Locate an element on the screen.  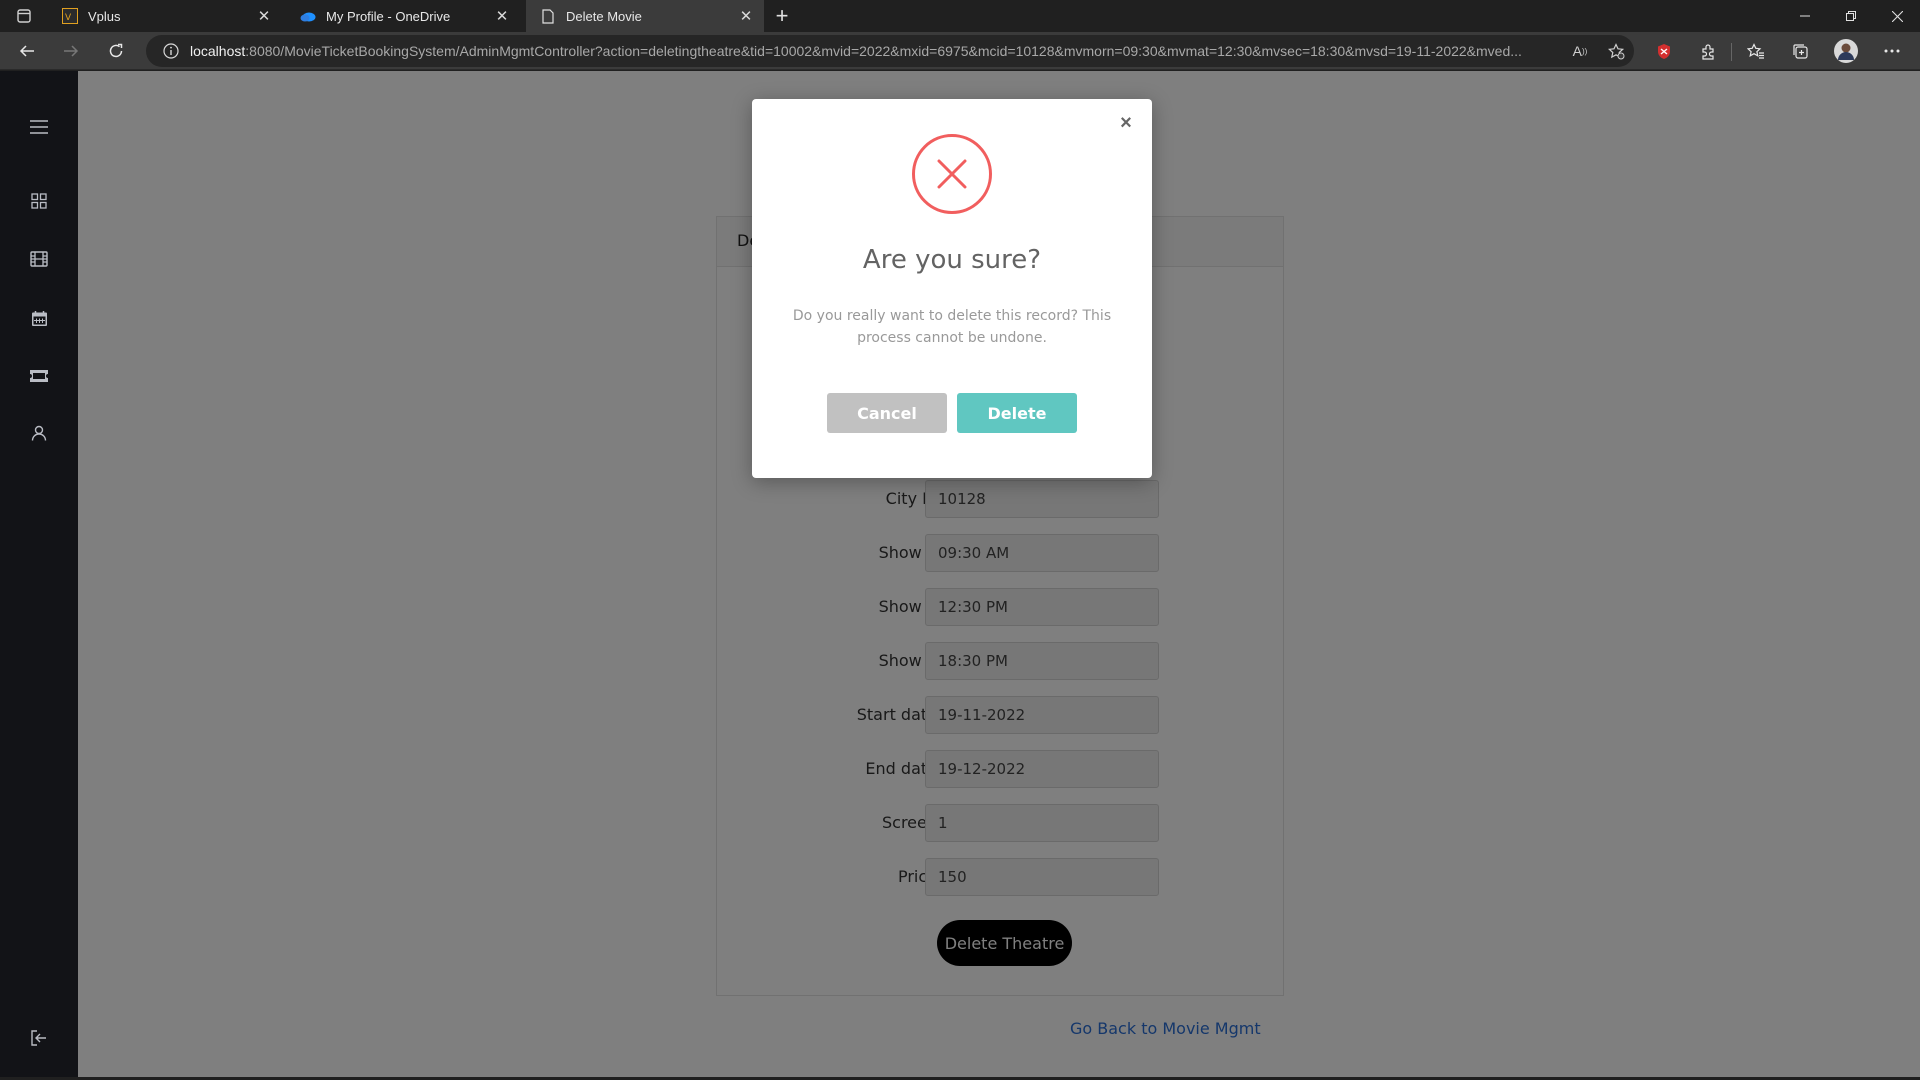
tab-actions-icon is located at coordinates (24, 16).